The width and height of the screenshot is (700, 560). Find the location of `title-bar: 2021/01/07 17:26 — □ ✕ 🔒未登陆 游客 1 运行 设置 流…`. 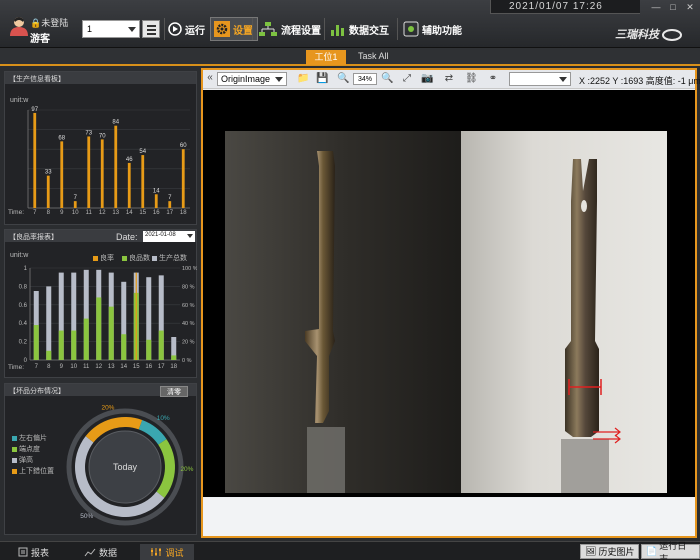

title-bar: 2021/01/07 17:26 — □ ✕ 🔒未登陆 游客 1 运行 设置 流… is located at coordinates (350, 24).